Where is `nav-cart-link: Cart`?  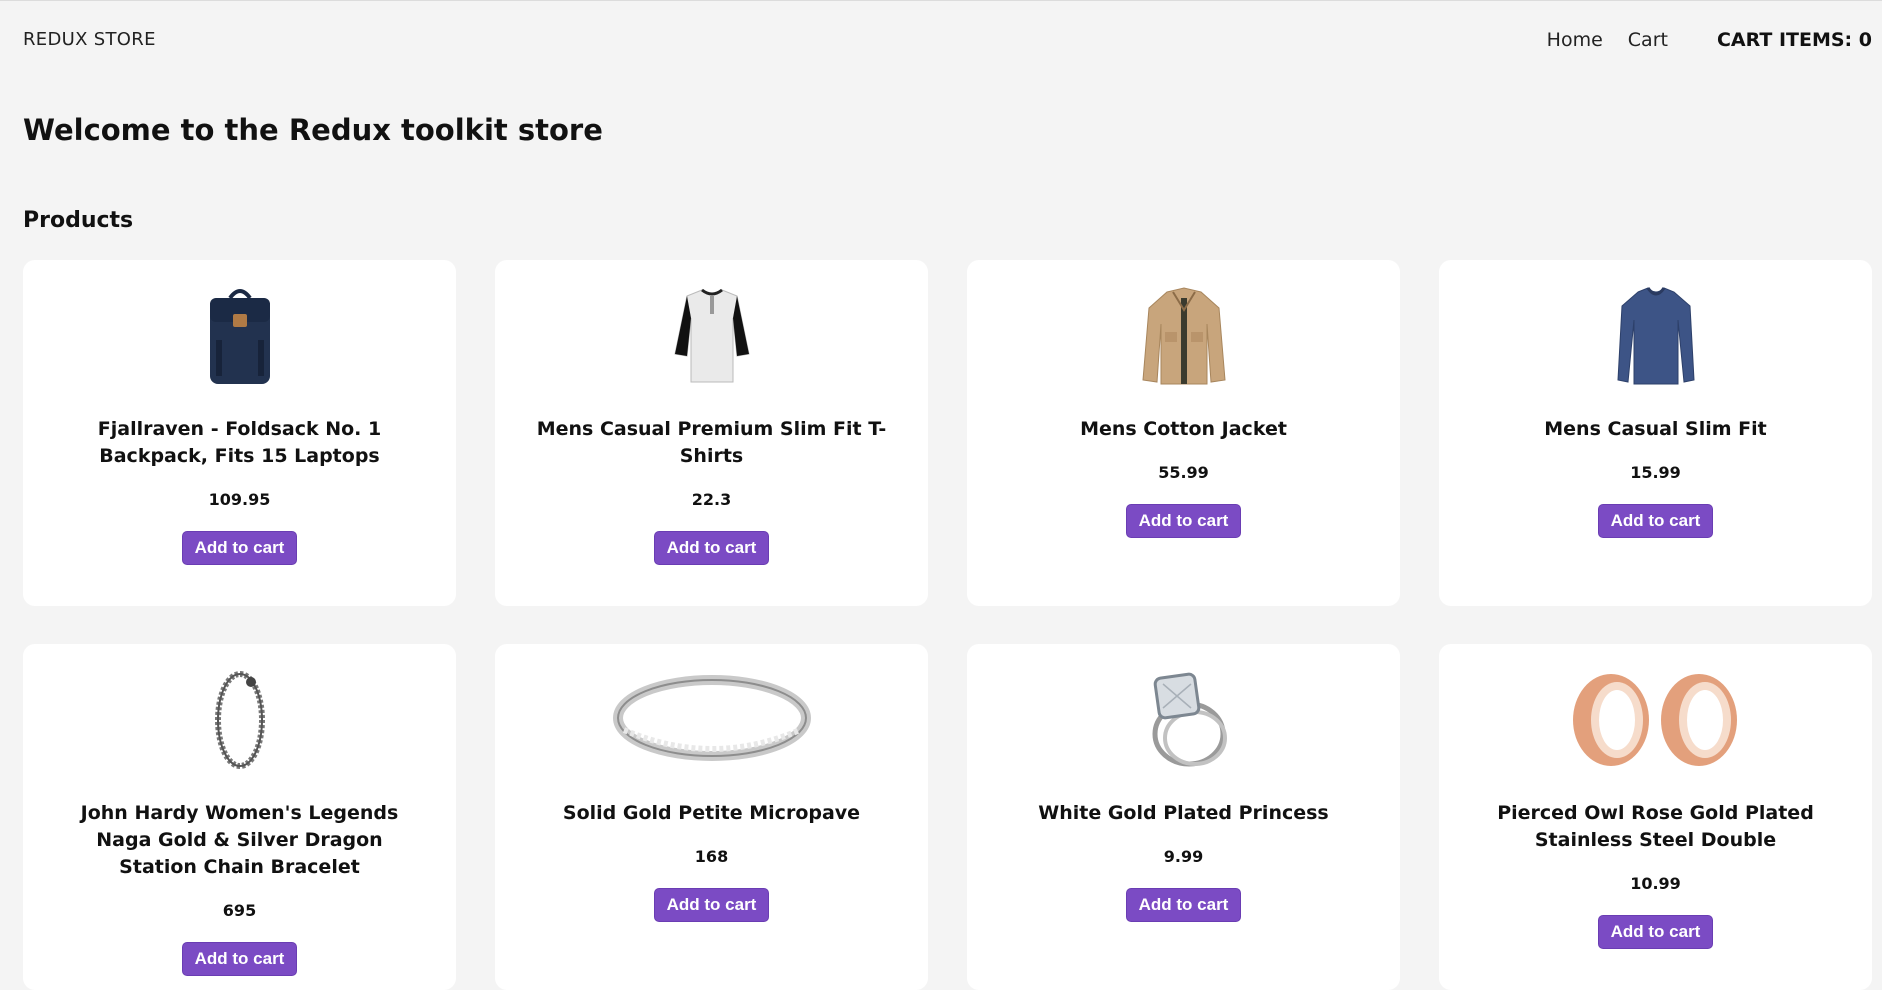
nav-cart-link: Cart is located at coordinates (1648, 40).